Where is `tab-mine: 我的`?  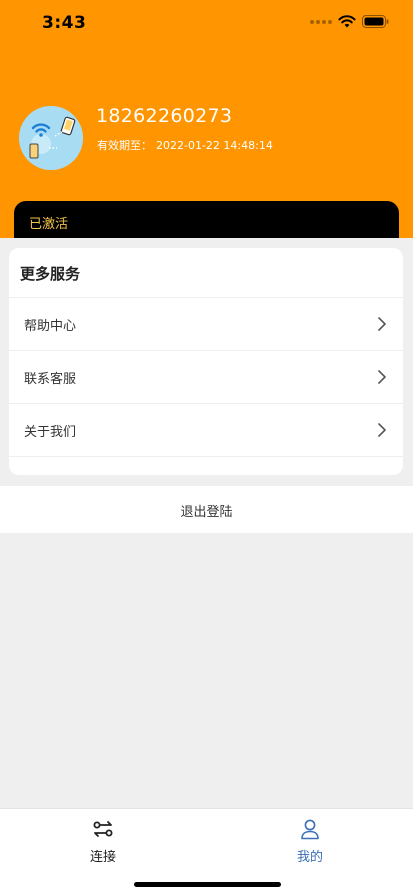 tab-mine: 我的 is located at coordinates (310, 839).